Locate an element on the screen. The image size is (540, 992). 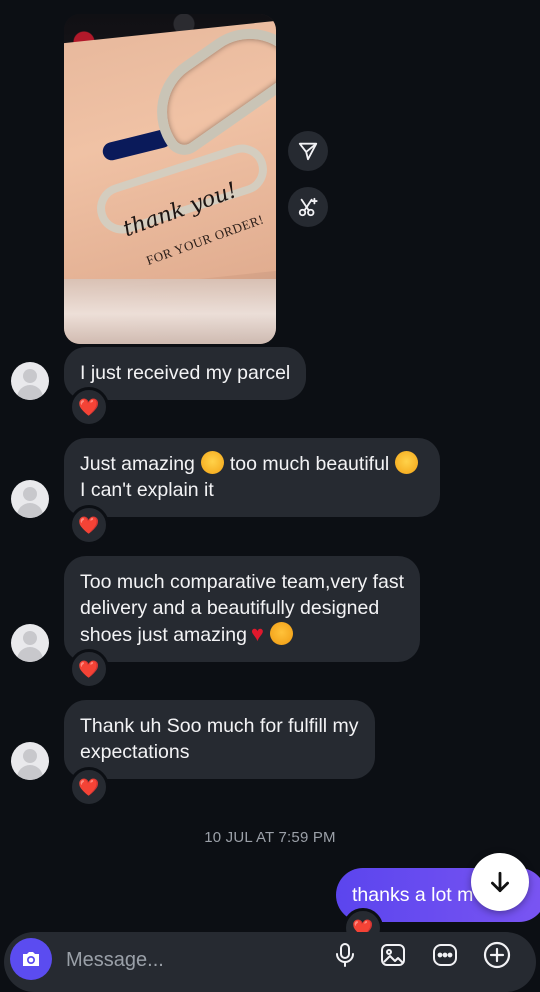
plus-circle-icon is located at coordinates (497, 955).